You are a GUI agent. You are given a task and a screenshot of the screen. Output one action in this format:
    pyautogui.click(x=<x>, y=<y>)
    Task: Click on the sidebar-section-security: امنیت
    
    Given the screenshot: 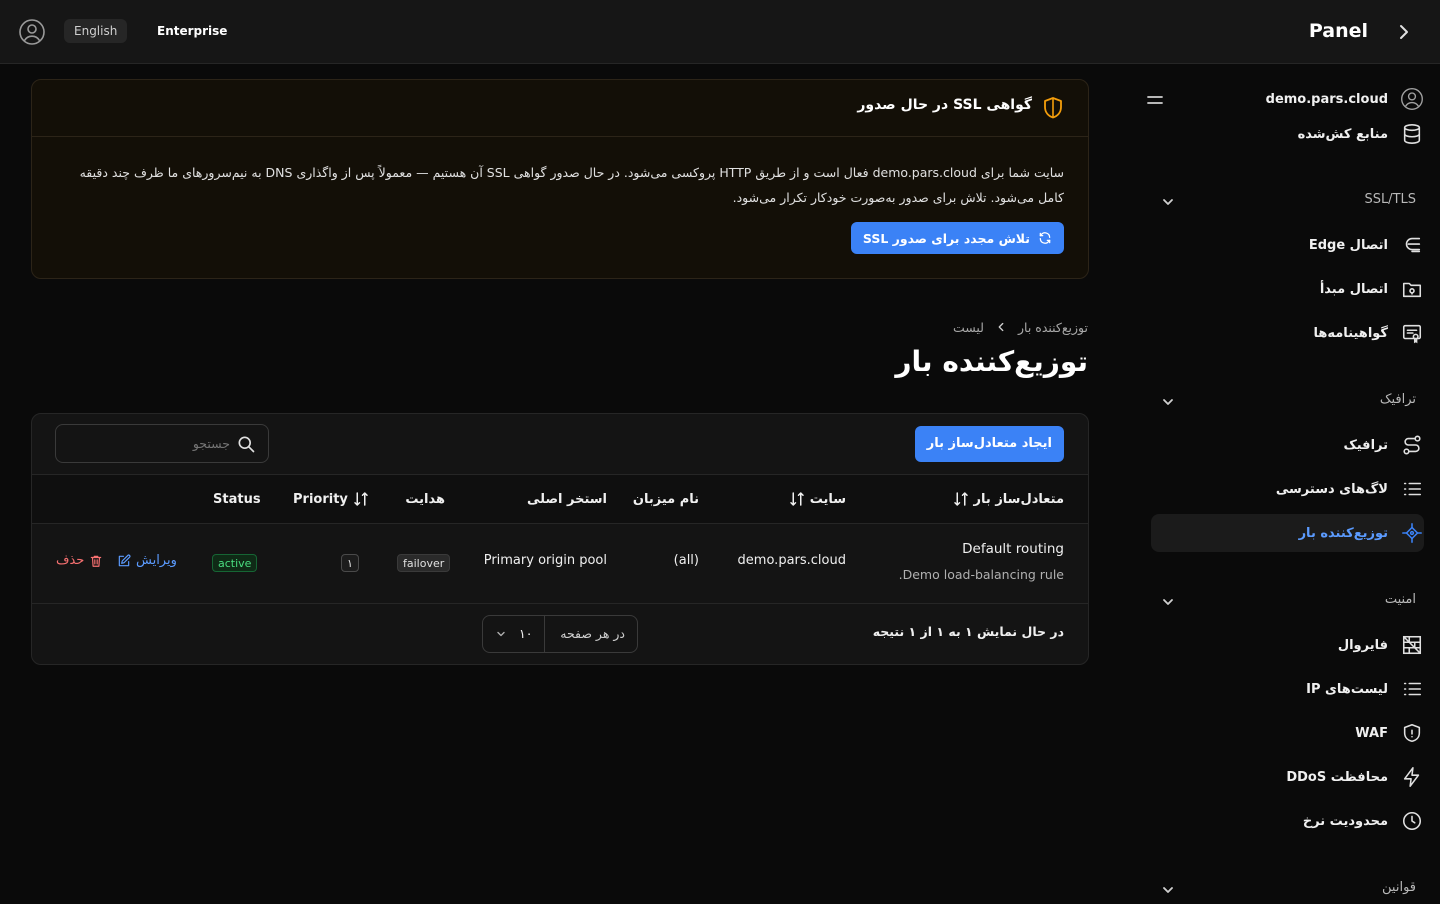 What is the action you would take?
    pyautogui.click(x=1400, y=604)
    